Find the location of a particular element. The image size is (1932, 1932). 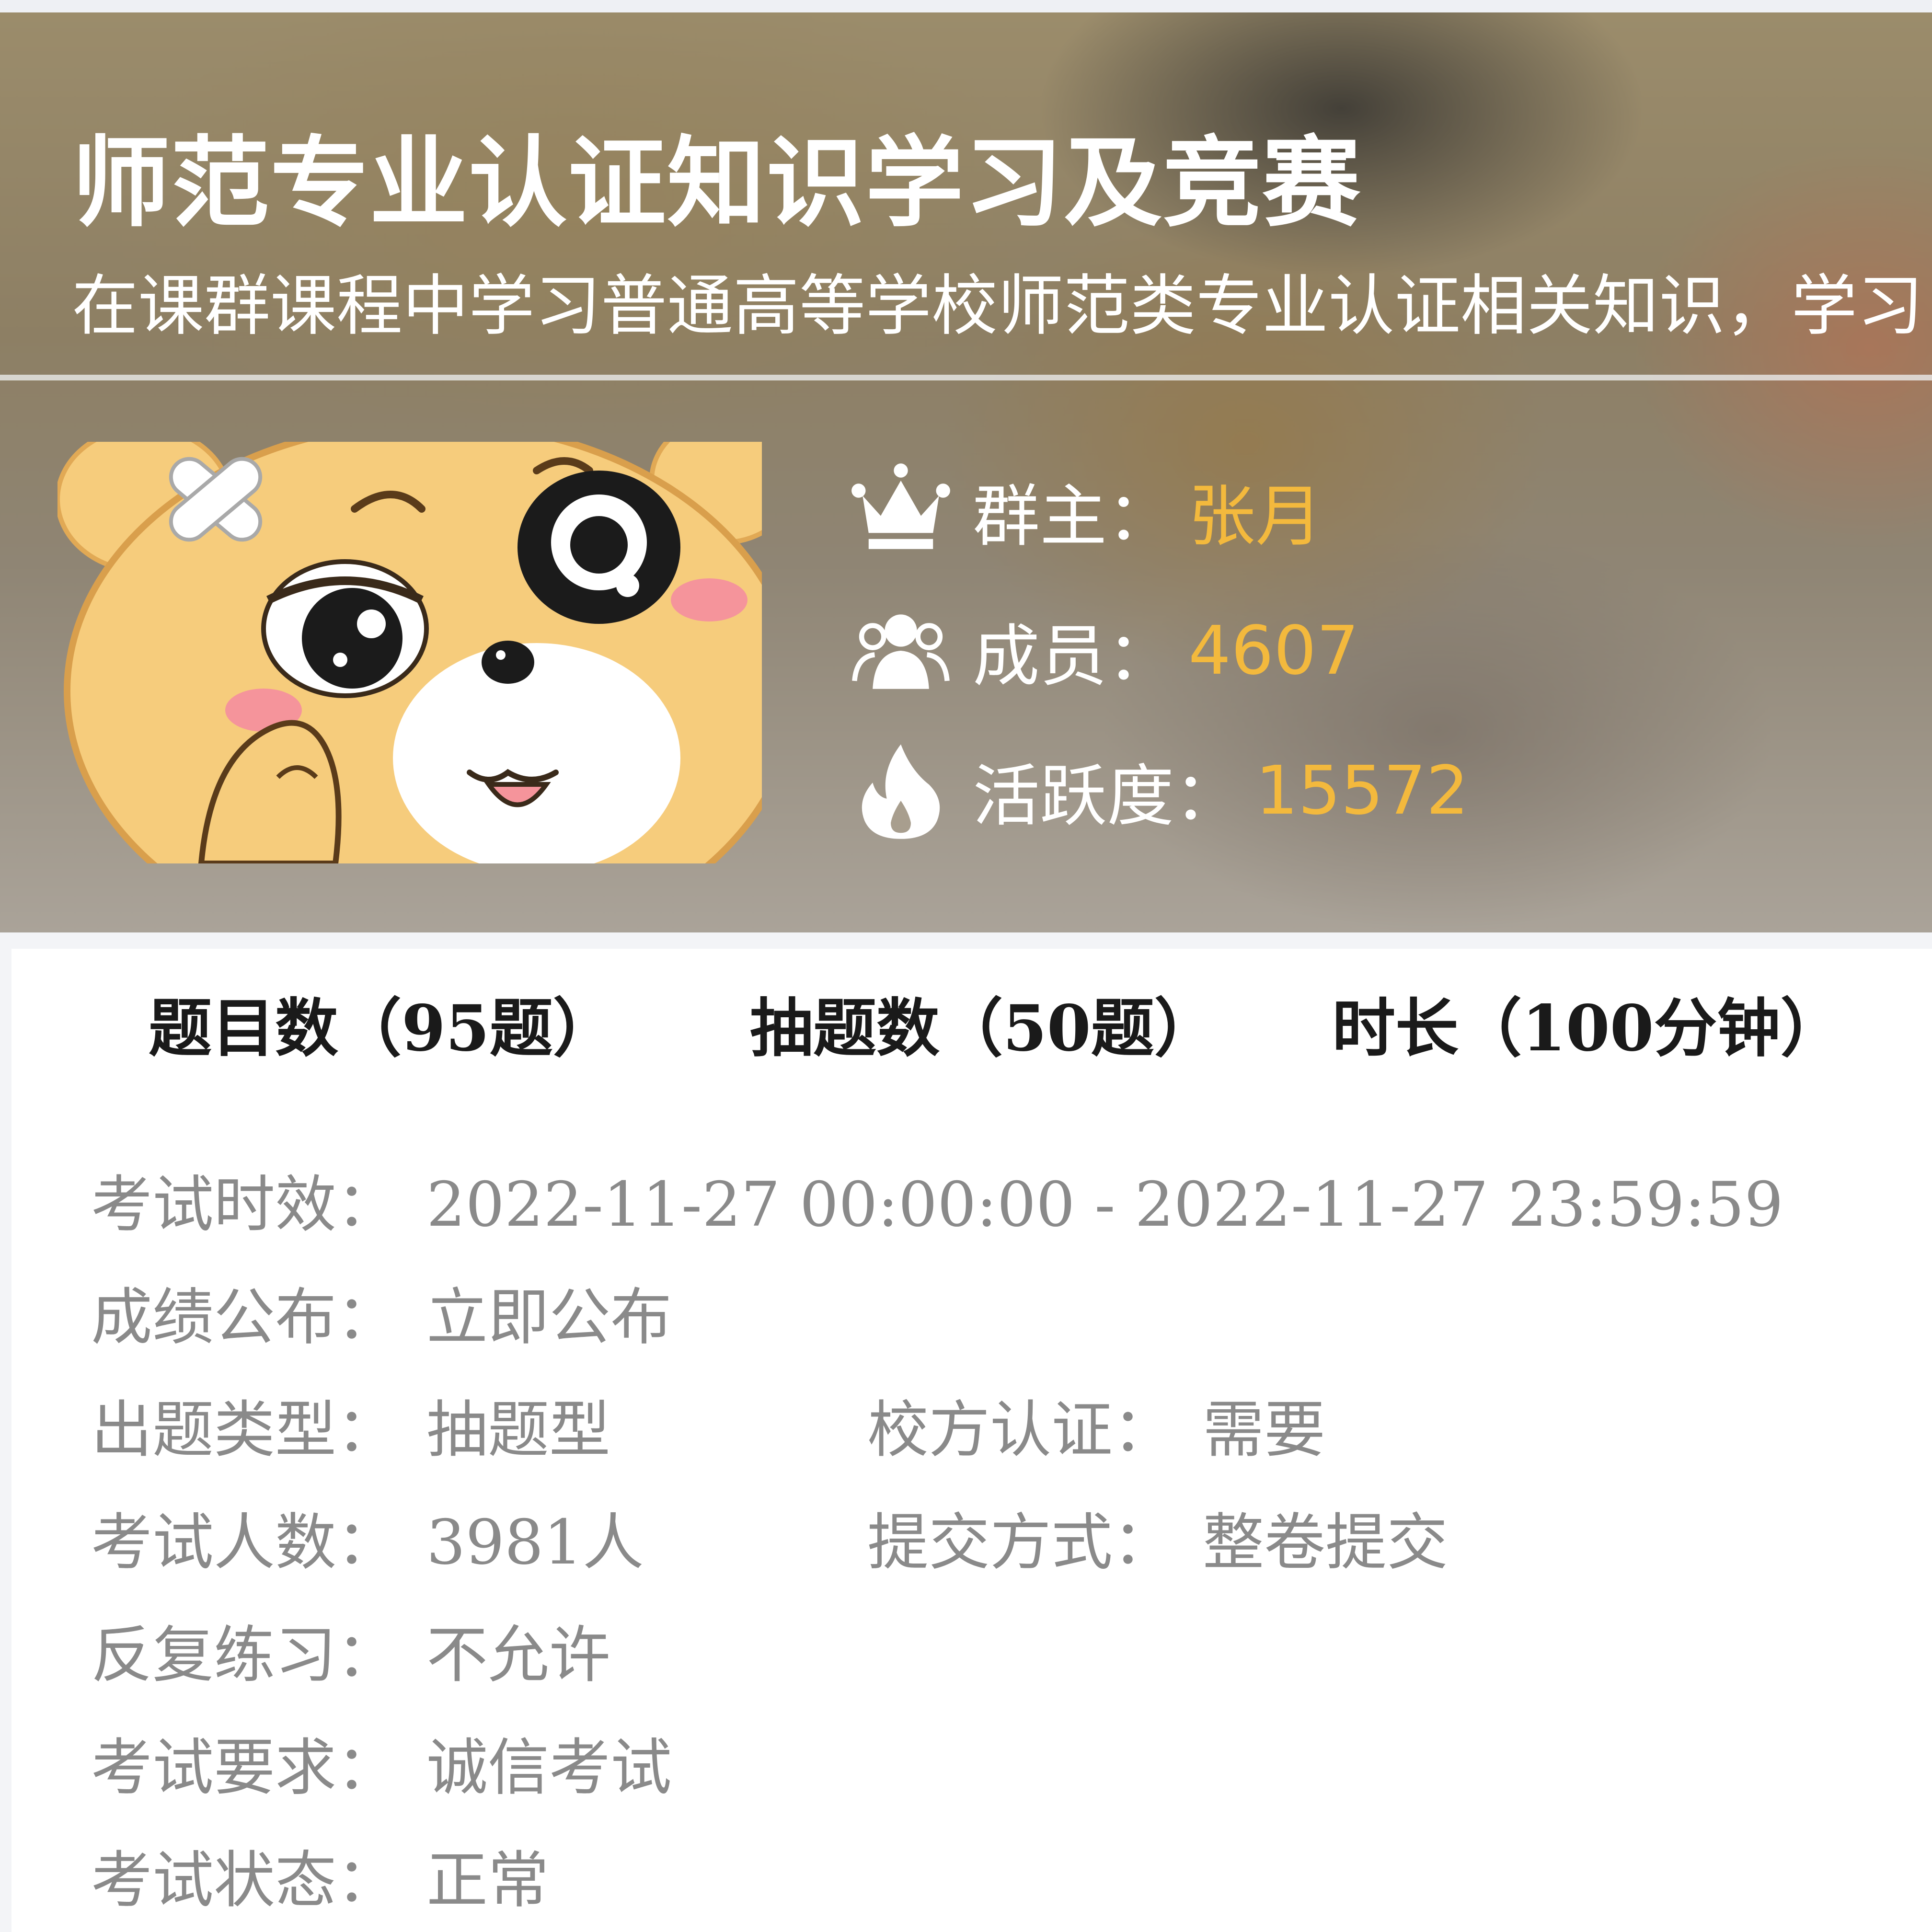

activity-value: 15572 is located at coordinates (1362, 790).